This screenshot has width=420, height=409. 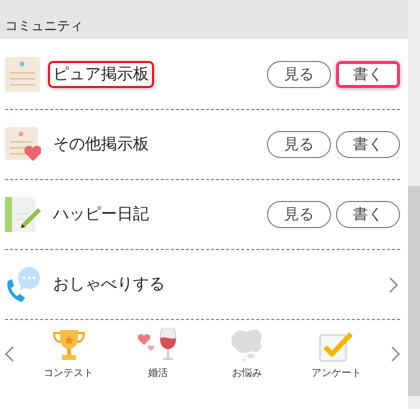 What do you see at coordinates (23, 284) in the screenshot?
I see `phone-chat-icon` at bounding box center [23, 284].